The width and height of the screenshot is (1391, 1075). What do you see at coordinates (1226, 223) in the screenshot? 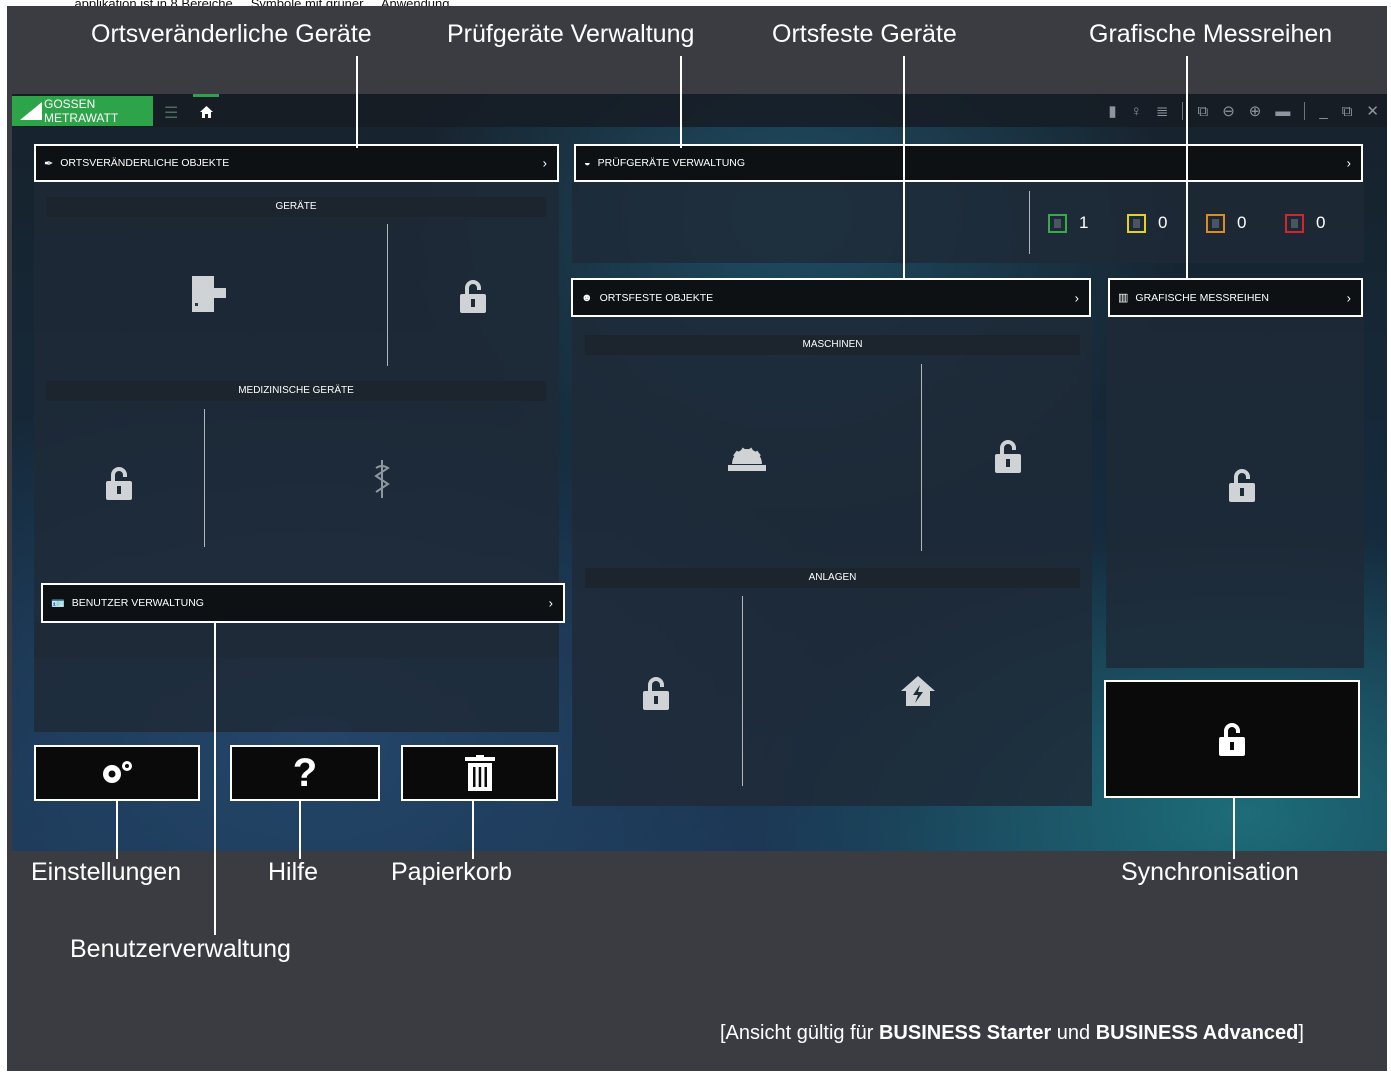
I see `counter-due: 0` at bounding box center [1226, 223].